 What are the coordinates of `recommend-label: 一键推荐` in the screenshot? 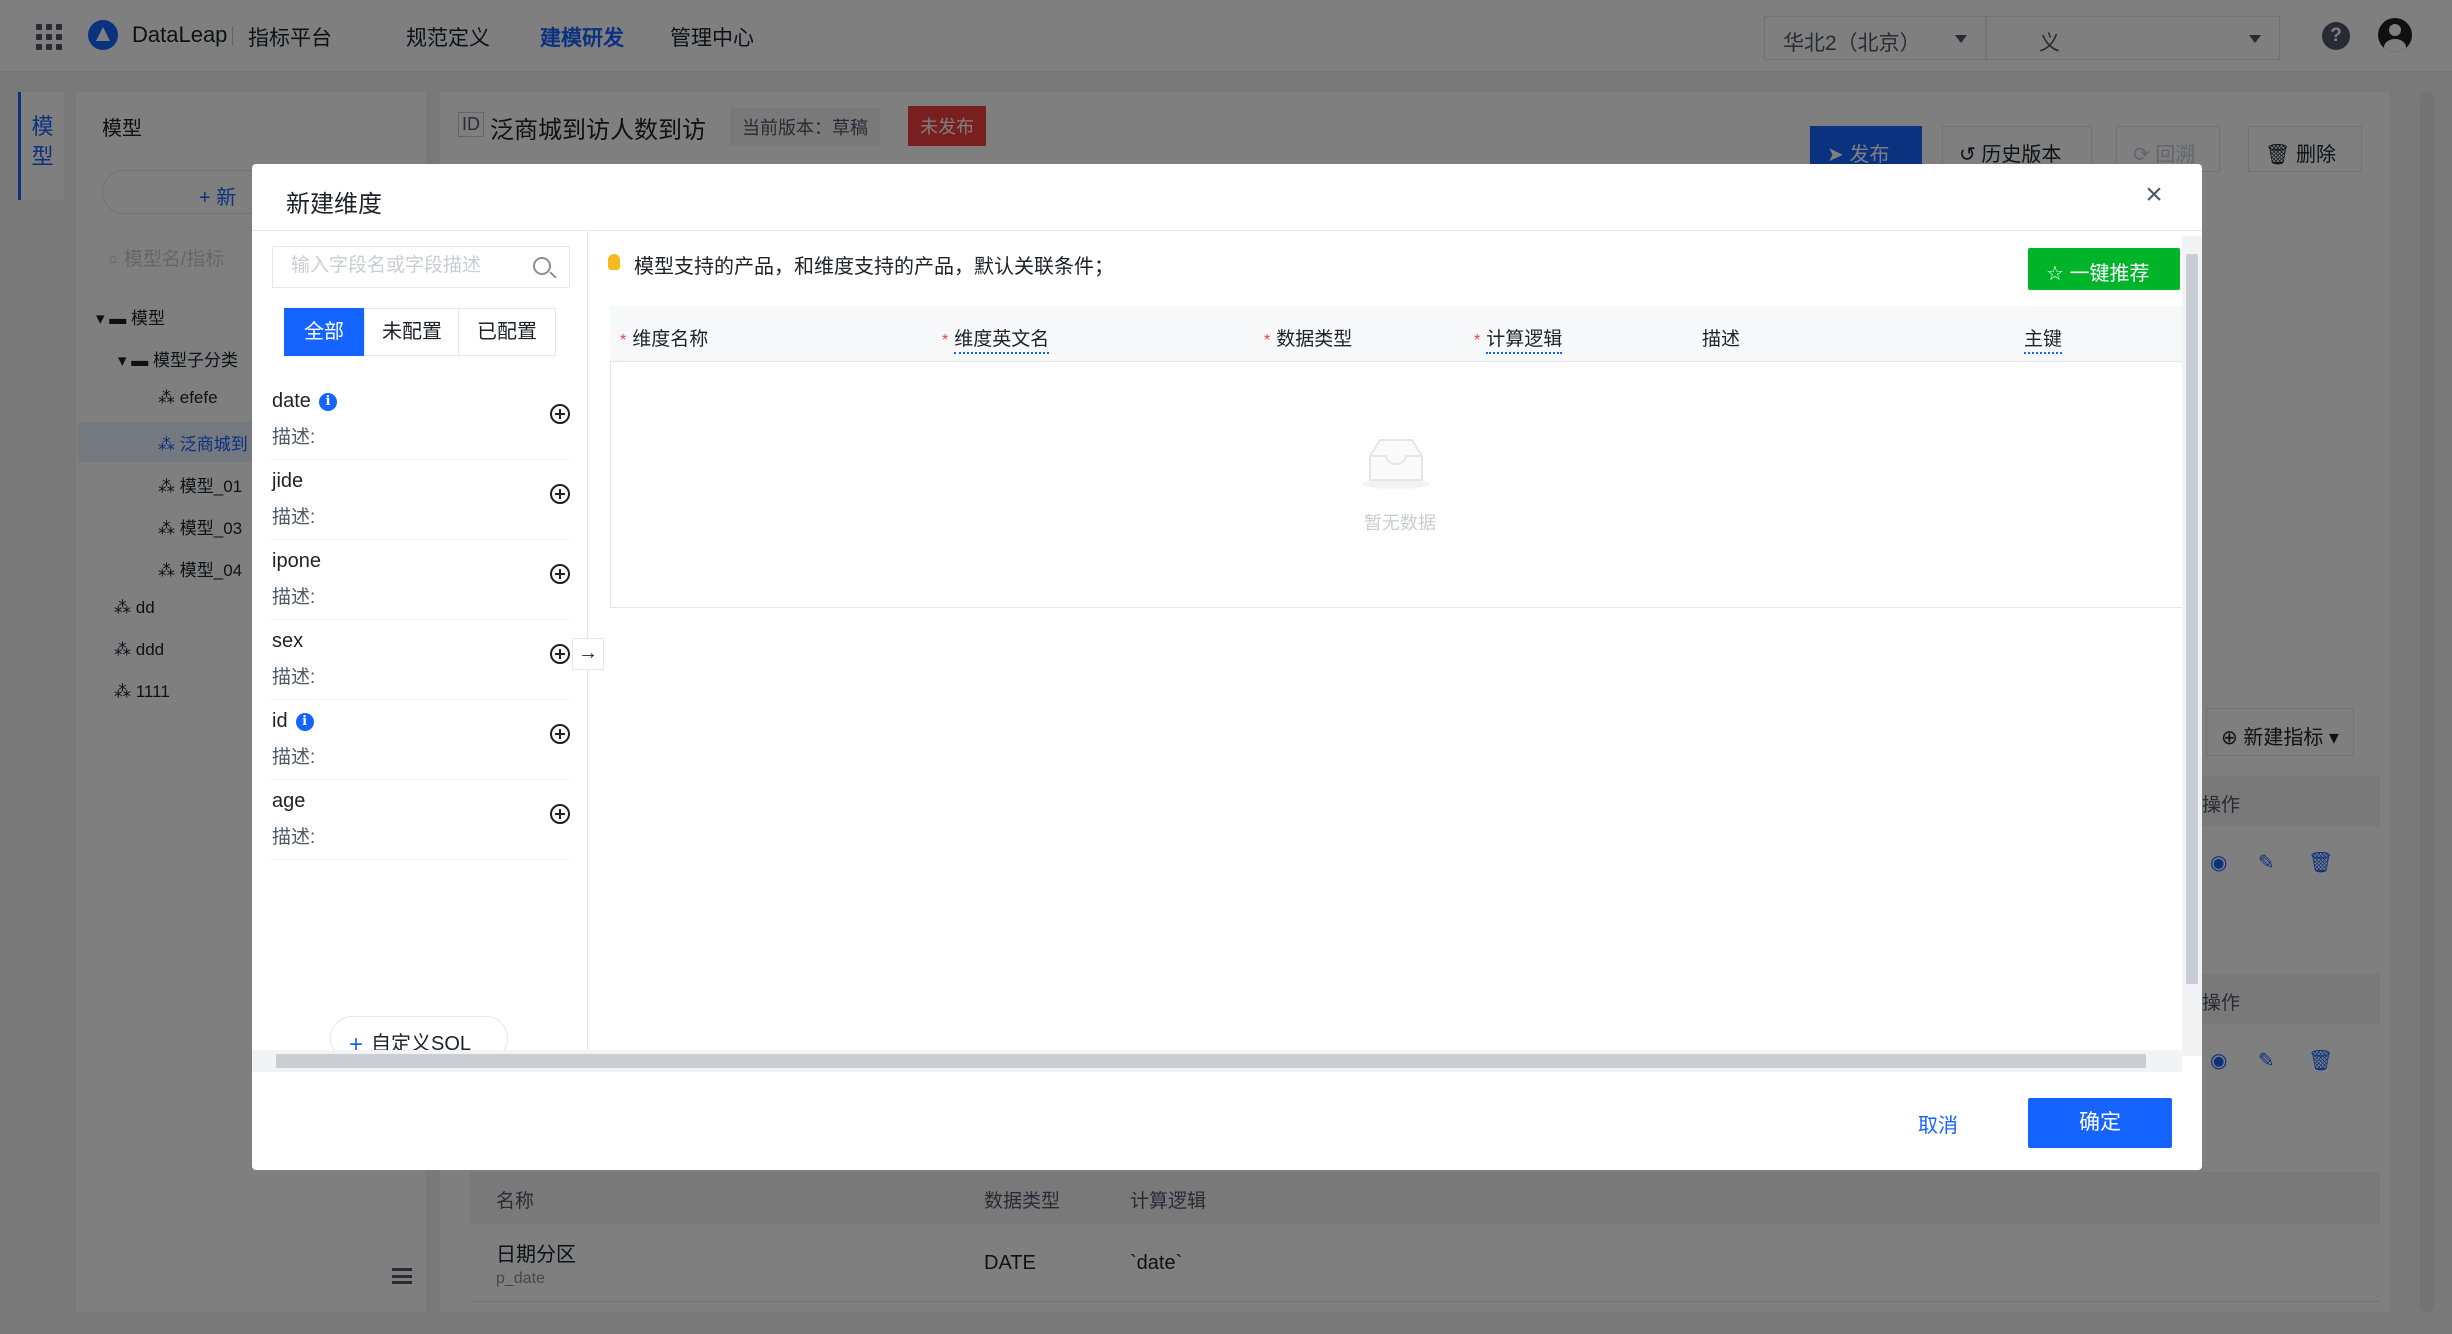 It's located at (2109, 274).